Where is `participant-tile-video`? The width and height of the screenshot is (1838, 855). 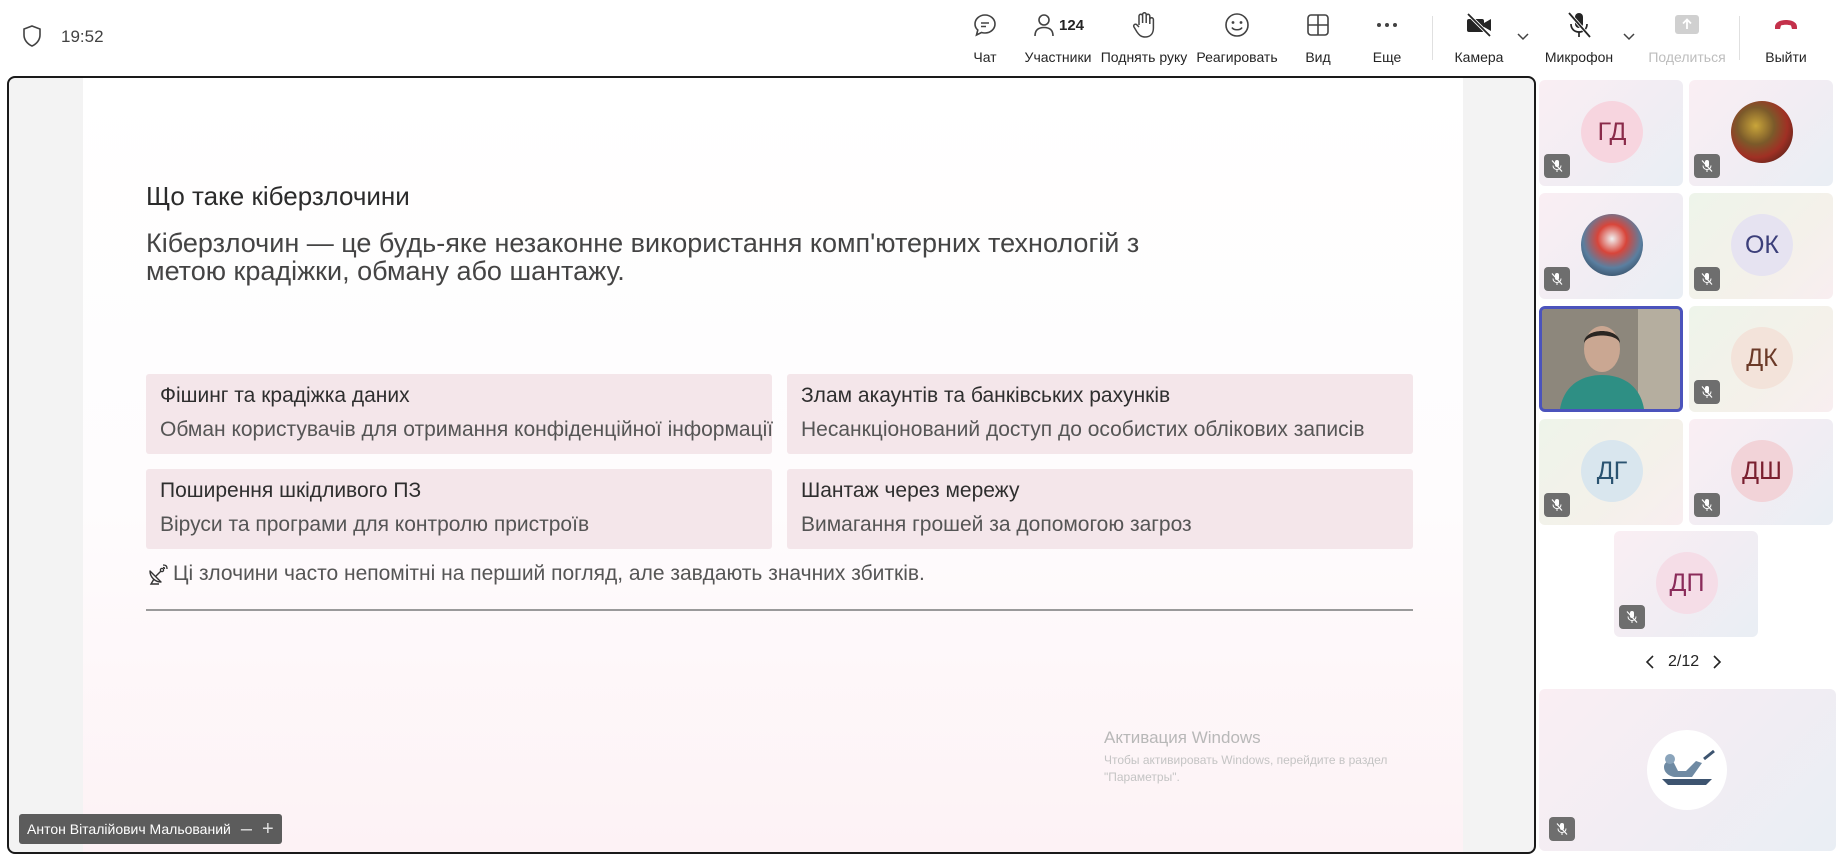 participant-tile-video is located at coordinates (1611, 359).